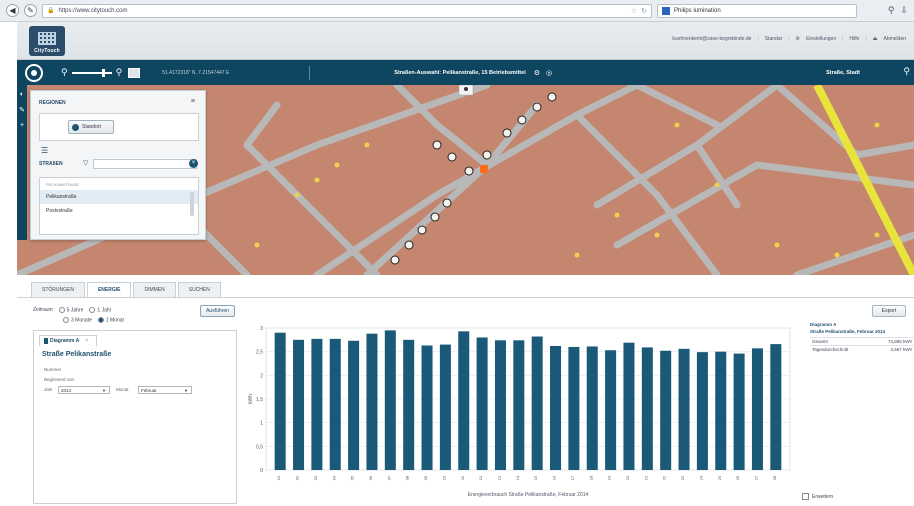 The width and height of the screenshot is (914, 506). Describe the element at coordinates (22, 162) in the screenshot. I see `map-side-toolbar: ◐ ✎ +` at that location.